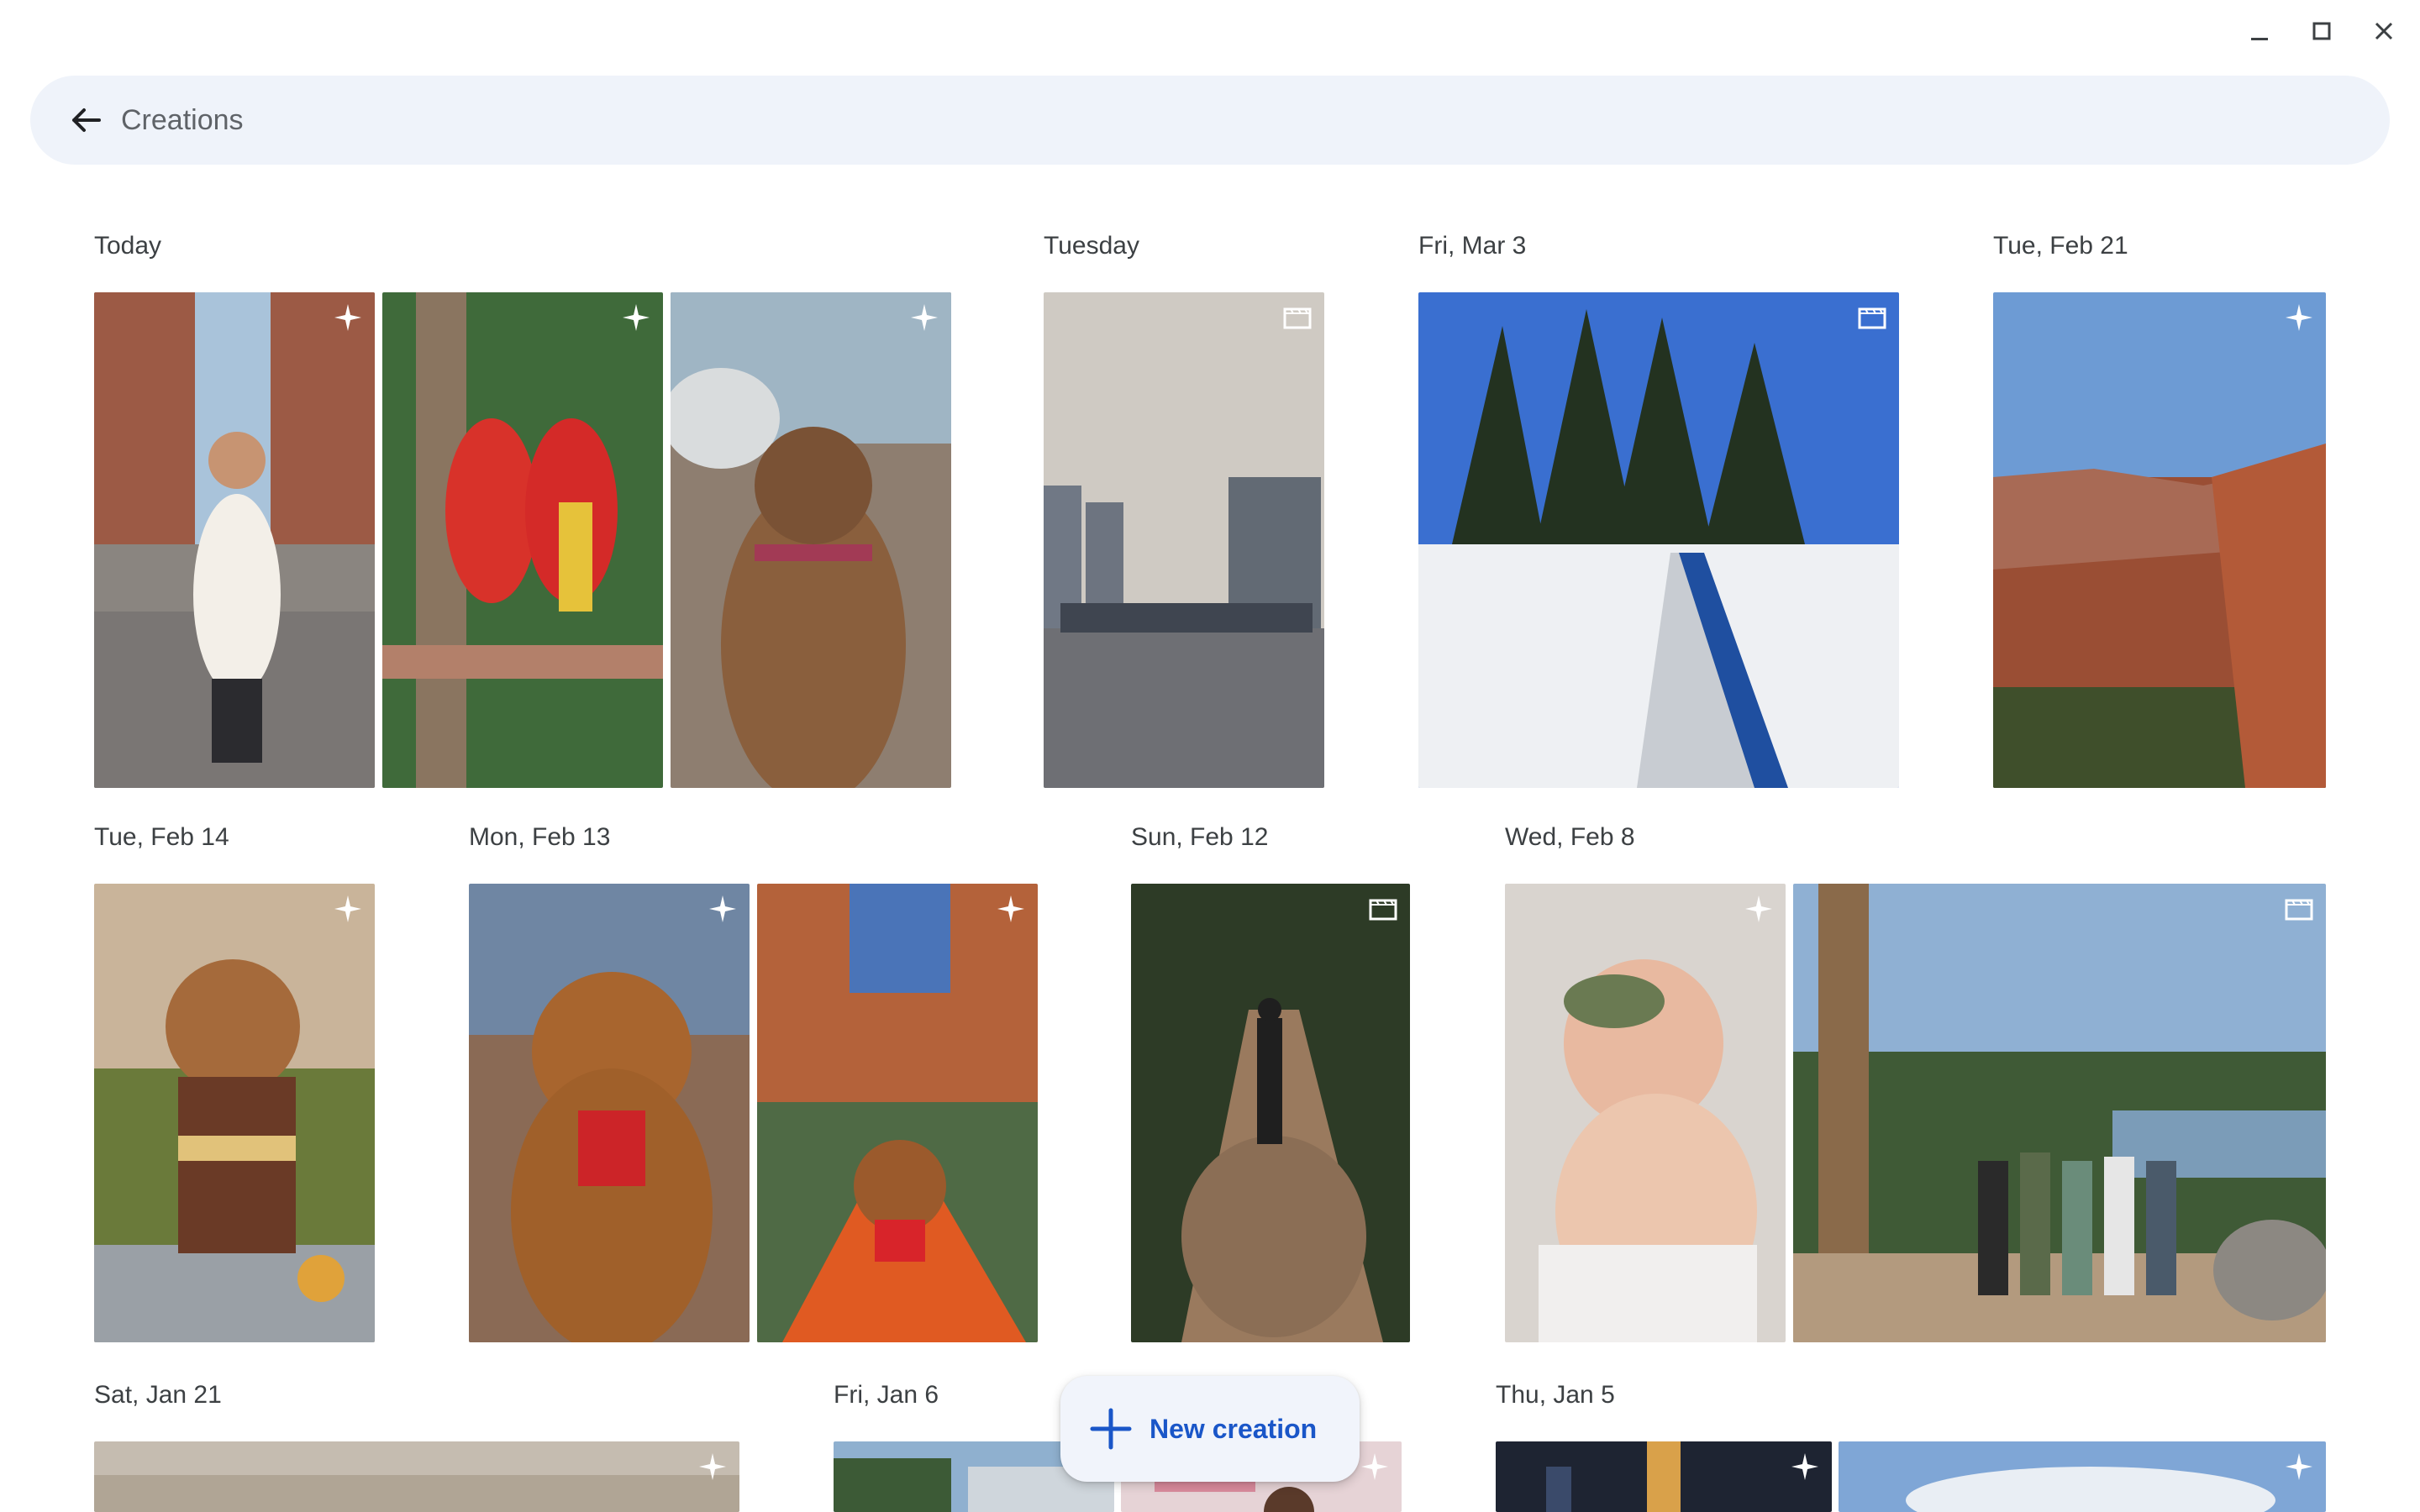 This screenshot has width=2420, height=1512. Describe the element at coordinates (161, 837) in the screenshot. I see `group-date: Tue, Feb 14` at that location.